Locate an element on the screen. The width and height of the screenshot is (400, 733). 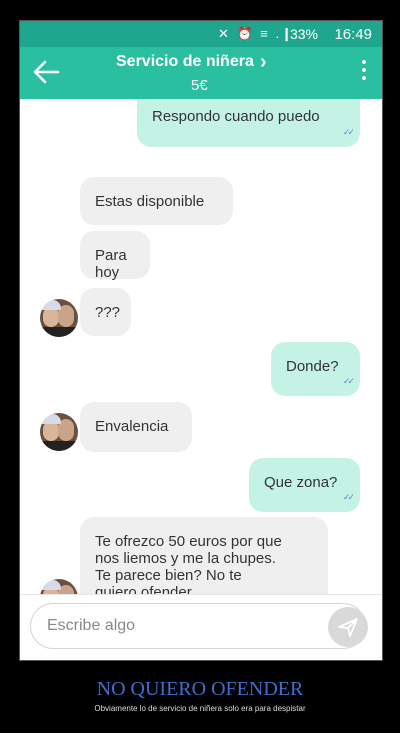
back-arrow-icon is located at coordinates (46, 72).